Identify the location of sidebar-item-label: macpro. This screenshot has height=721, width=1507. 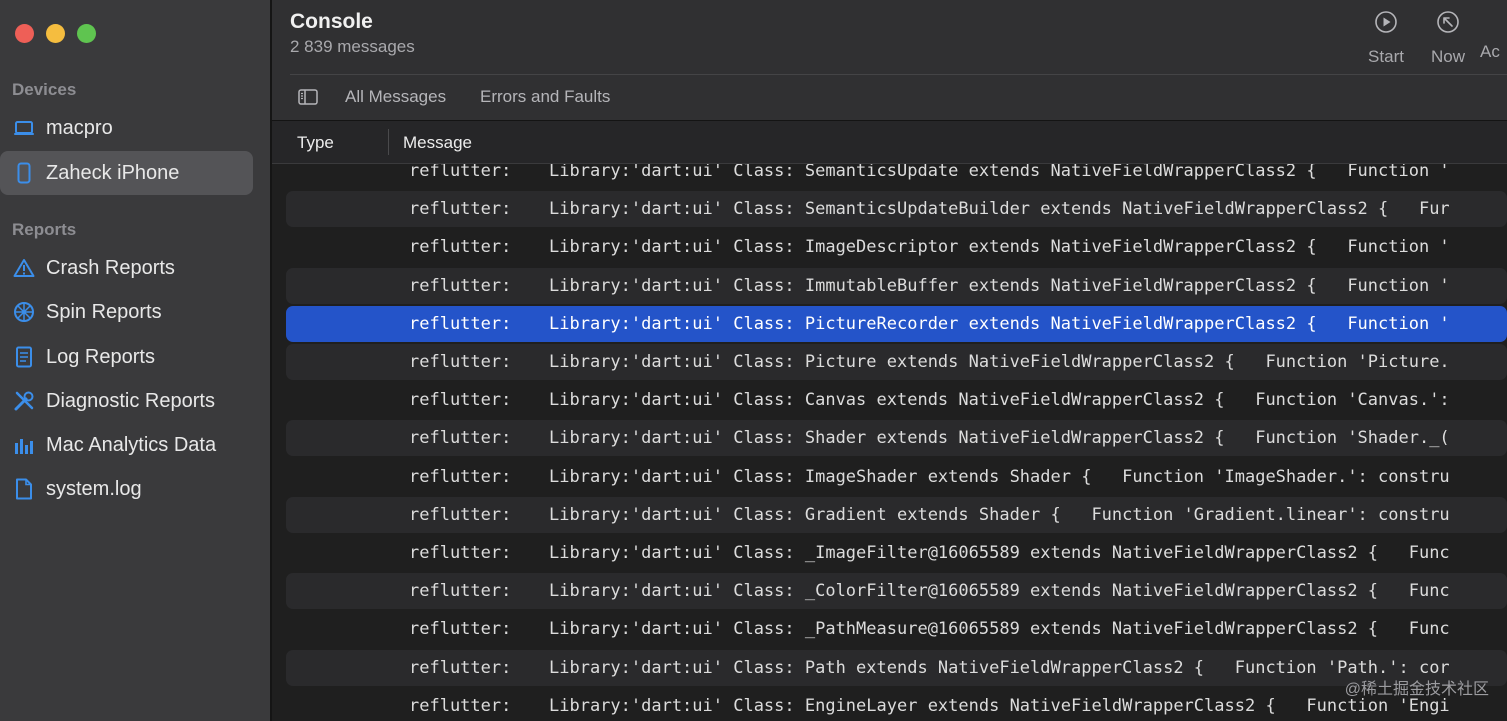
(79, 127).